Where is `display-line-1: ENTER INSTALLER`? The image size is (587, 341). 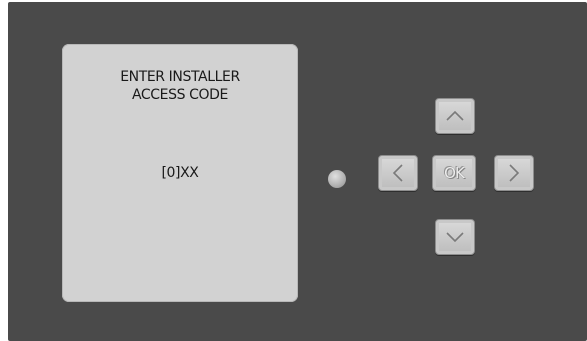 display-line-1: ENTER INSTALLER is located at coordinates (180, 77).